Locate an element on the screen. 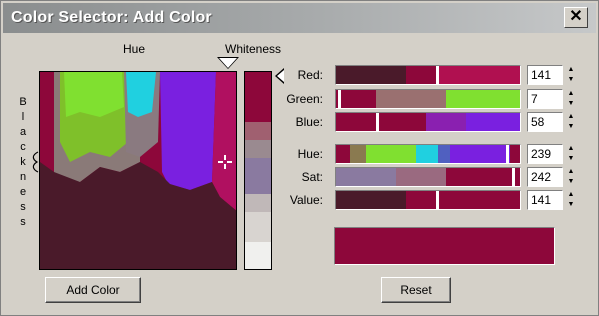 This screenshot has height=316, width=599. red-slider-row: Red: 141 ▲ ▼ is located at coordinates (433, 75).